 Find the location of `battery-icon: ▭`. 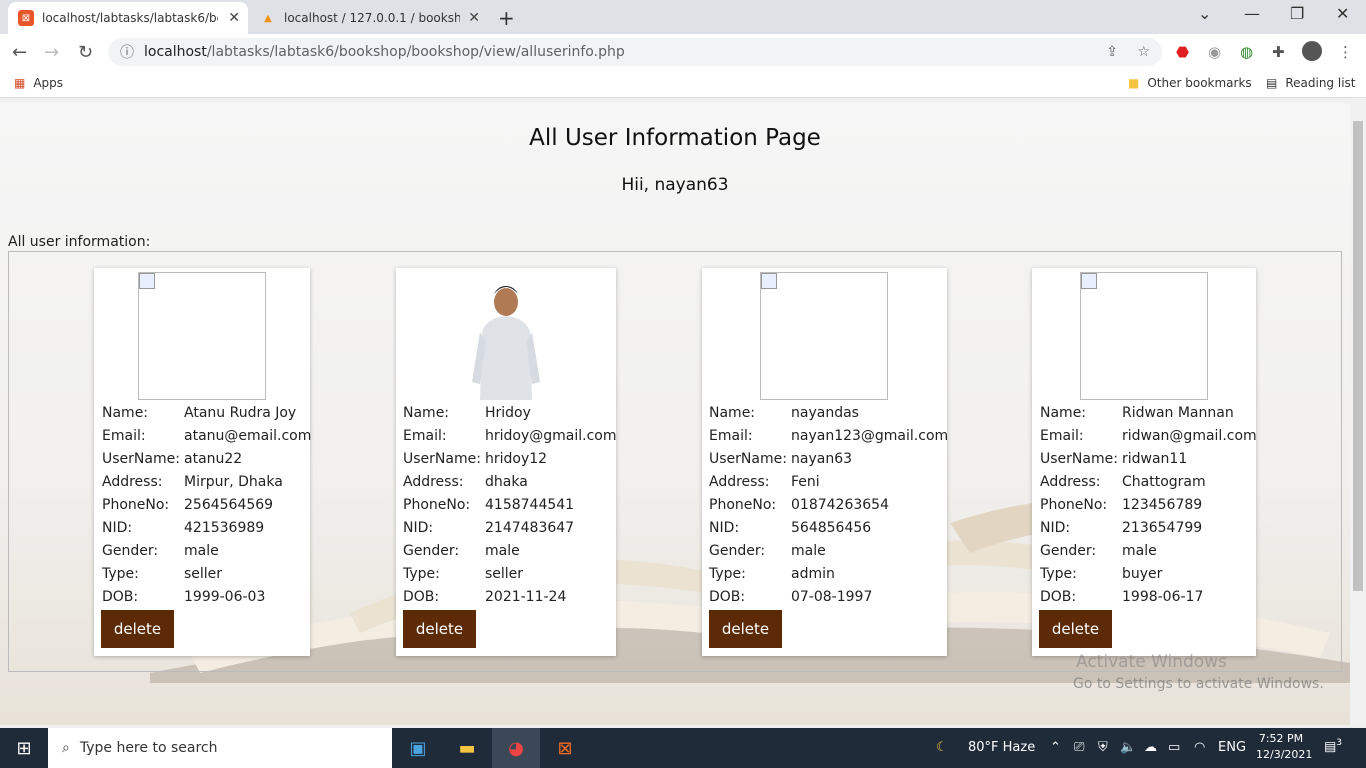

battery-icon: ▭ is located at coordinates (1174, 747).